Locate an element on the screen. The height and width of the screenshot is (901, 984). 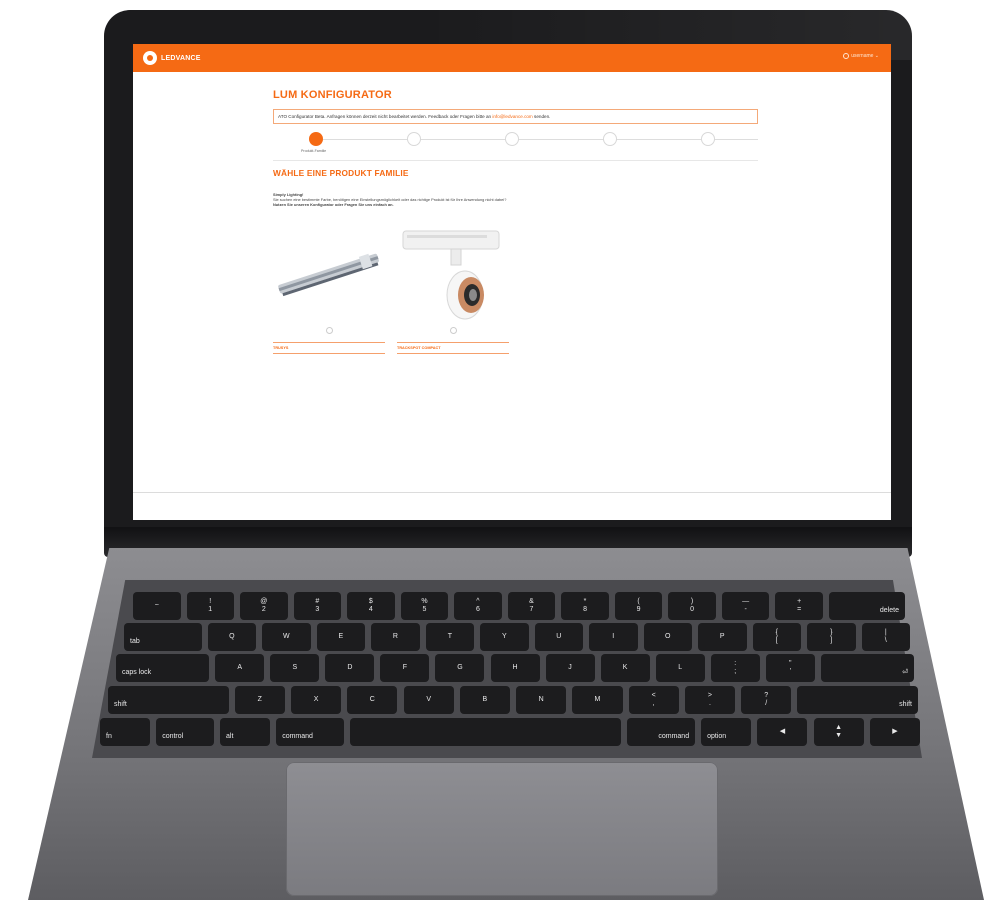
key-j: J is located at coordinates (570, 668).